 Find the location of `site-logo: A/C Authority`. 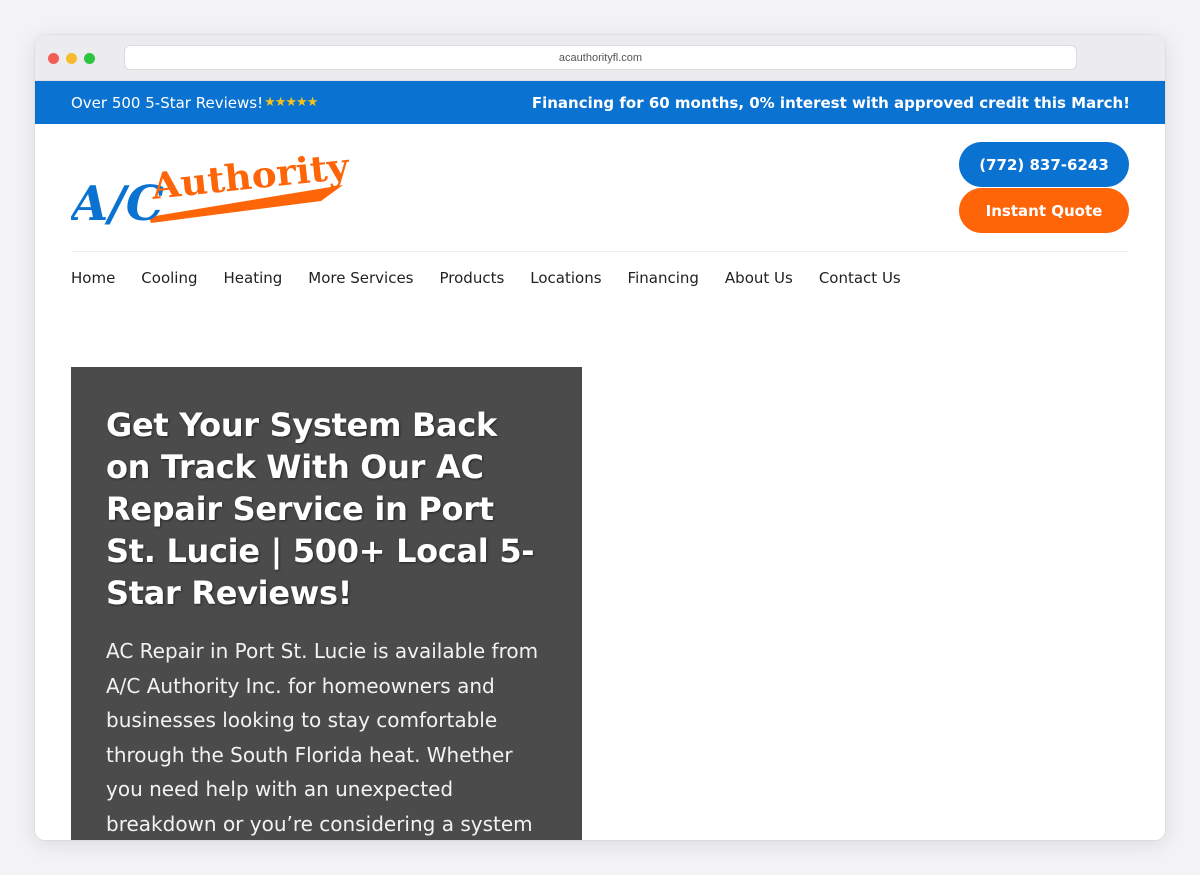

site-logo: A/C Authority is located at coordinates (216, 185).